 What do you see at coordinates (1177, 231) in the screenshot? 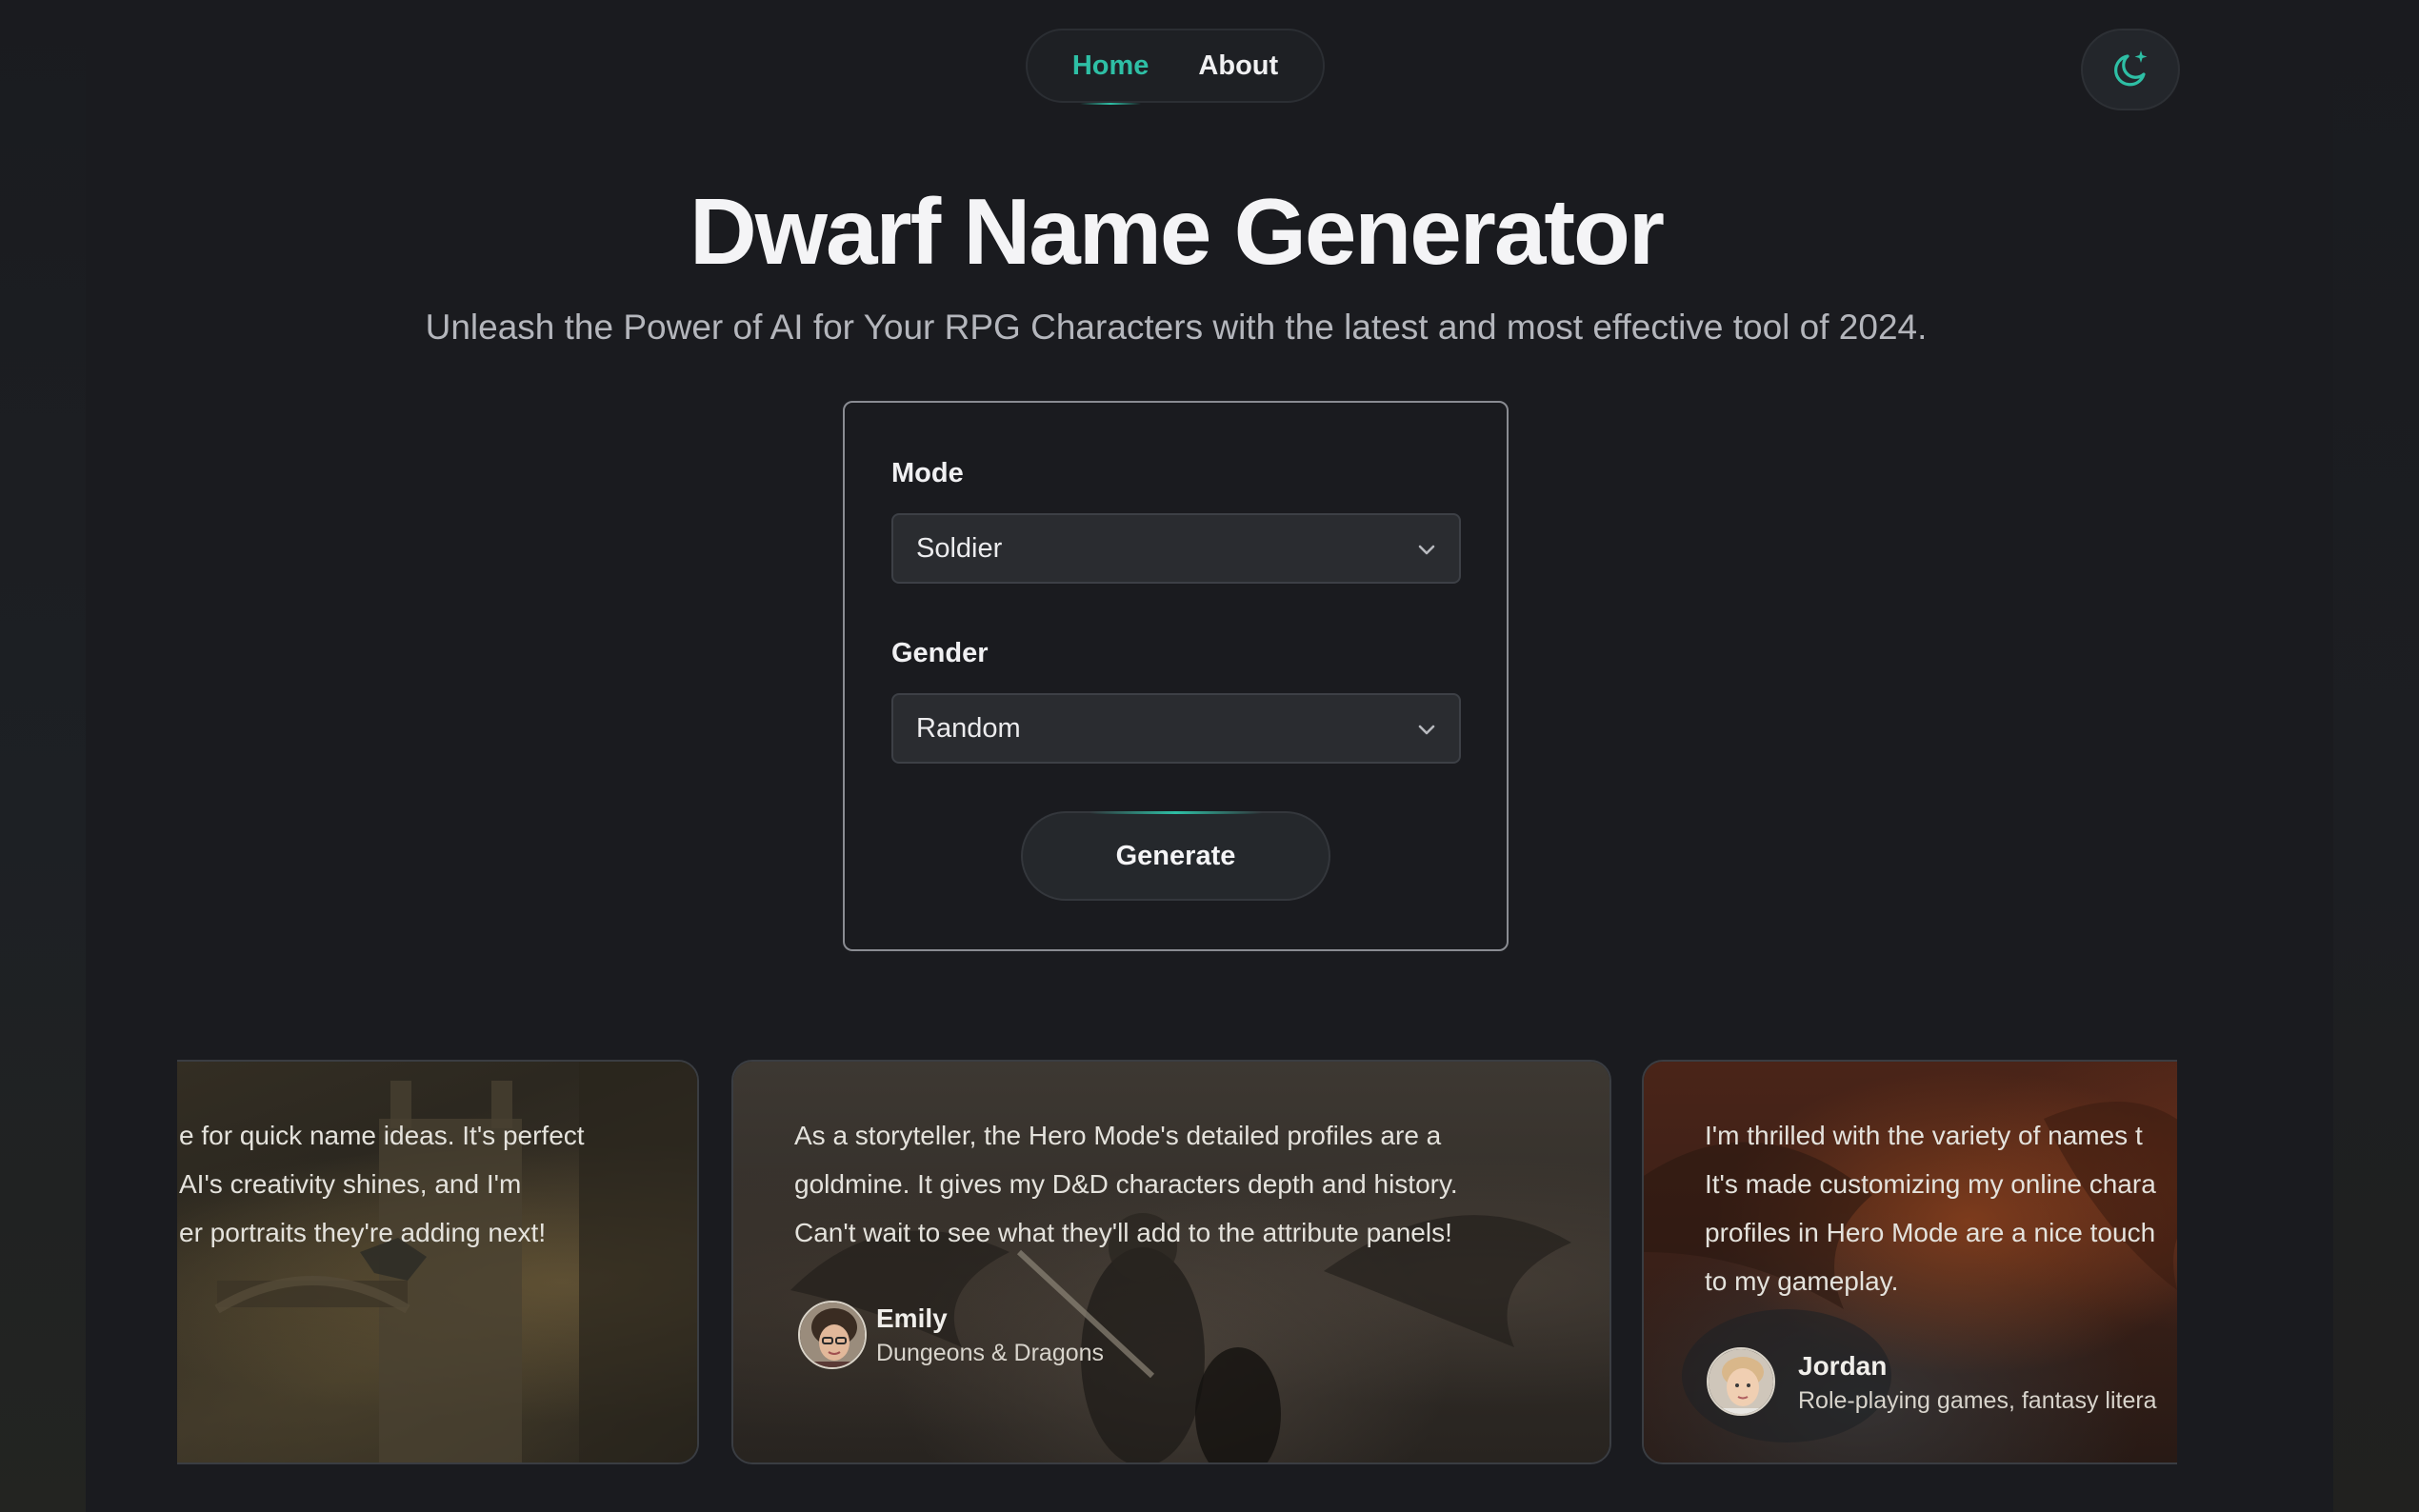
I see `page-title: Dwarf Name Generator` at bounding box center [1177, 231].